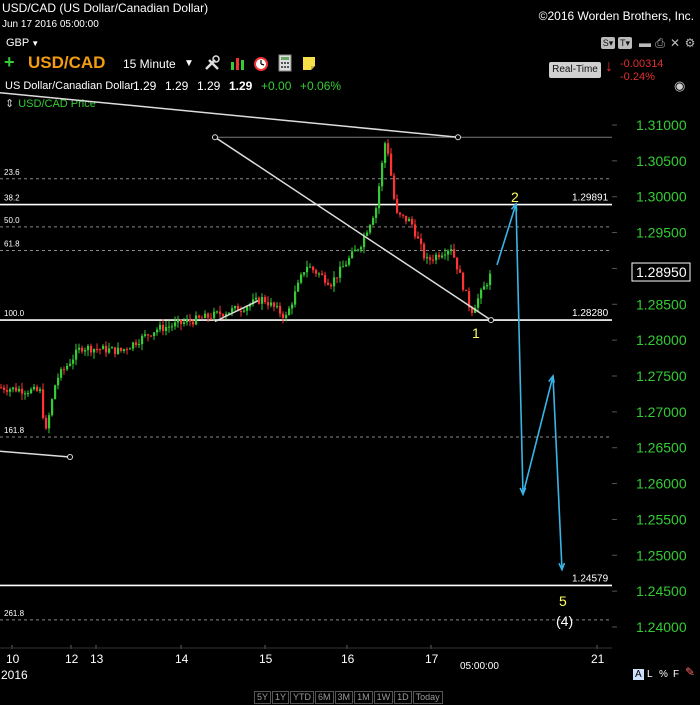  What do you see at coordinates (97, 659) in the screenshot?
I see `time-tick-label: 13` at bounding box center [97, 659].